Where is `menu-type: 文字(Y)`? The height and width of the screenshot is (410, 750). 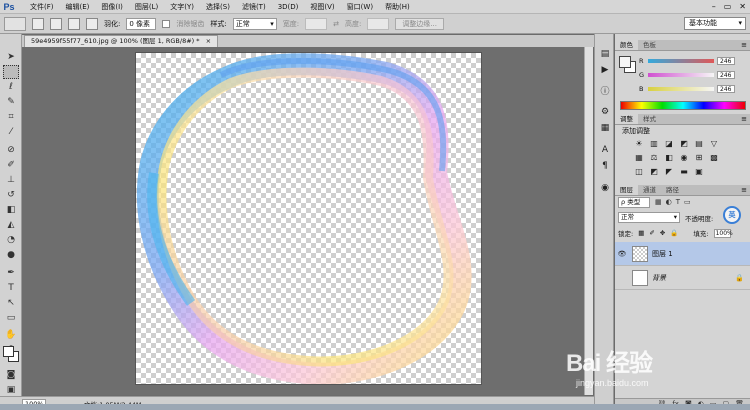 menu-type: 文字(Y) is located at coordinates (182, 7).